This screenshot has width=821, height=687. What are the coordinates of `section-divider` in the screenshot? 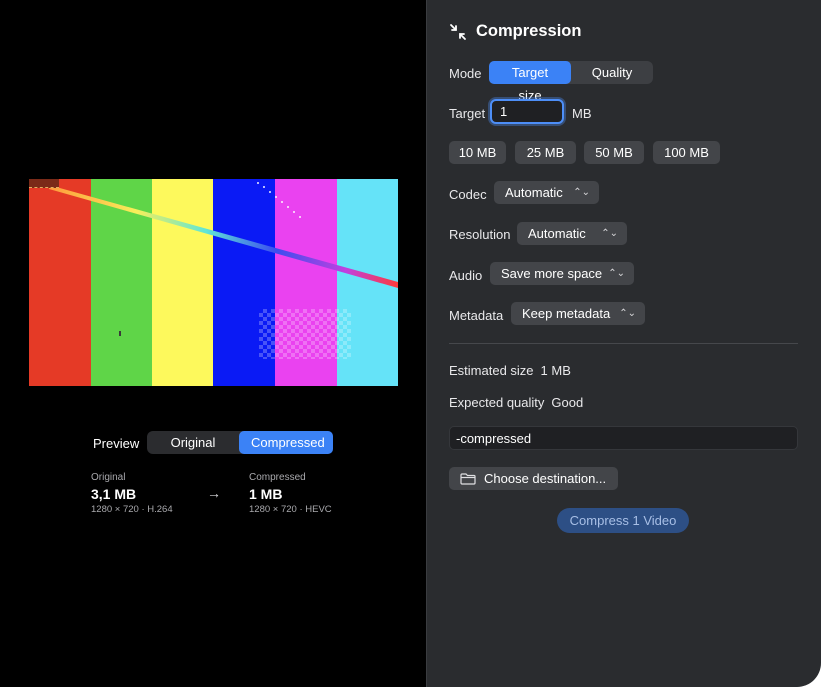 It's located at (623, 343).